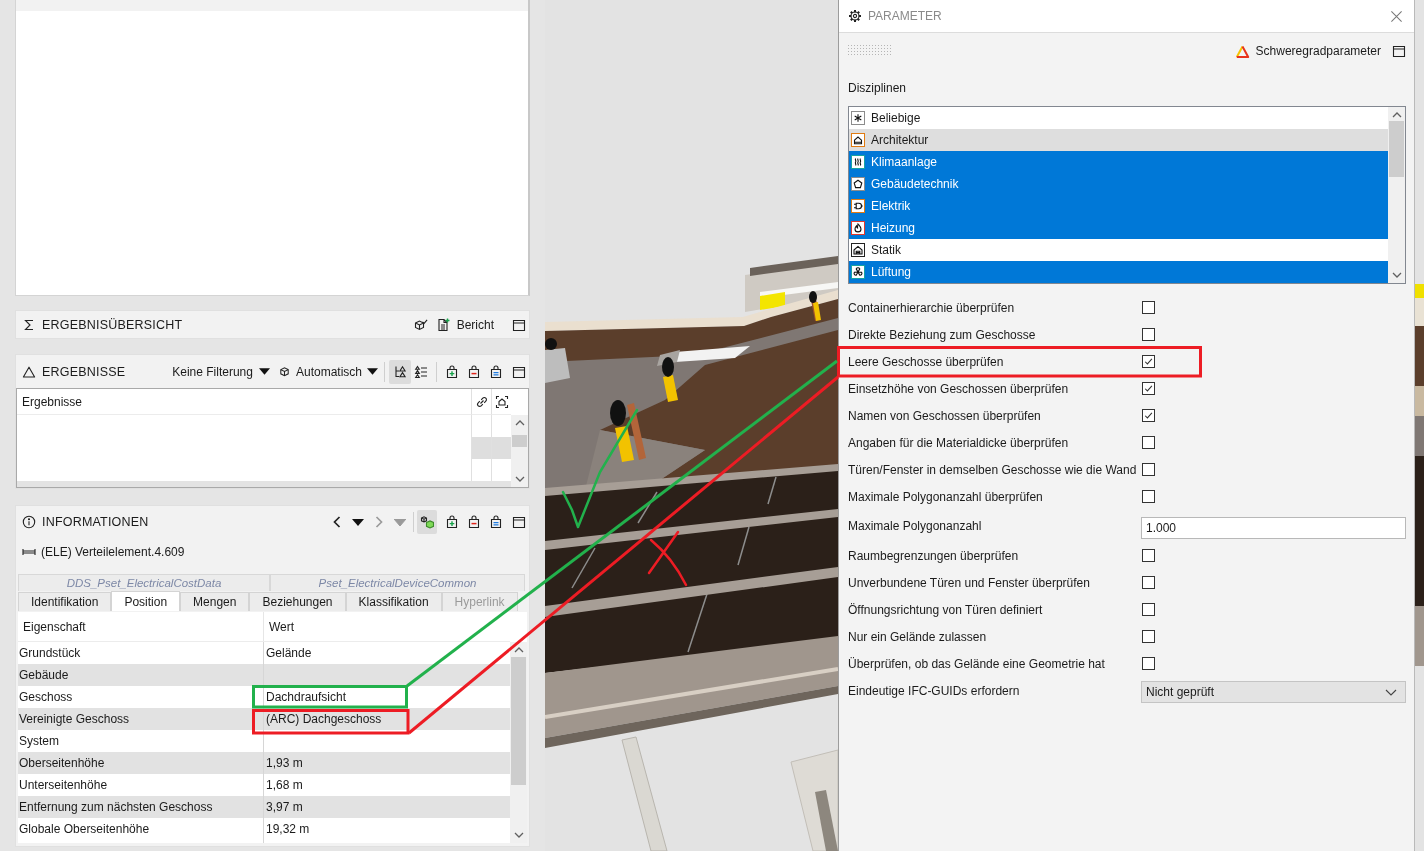 Image resolution: width=1424 pixels, height=851 pixels. What do you see at coordinates (1273, 527) in the screenshot?
I see `number-field: 1.000` at bounding box center [1273, 527].